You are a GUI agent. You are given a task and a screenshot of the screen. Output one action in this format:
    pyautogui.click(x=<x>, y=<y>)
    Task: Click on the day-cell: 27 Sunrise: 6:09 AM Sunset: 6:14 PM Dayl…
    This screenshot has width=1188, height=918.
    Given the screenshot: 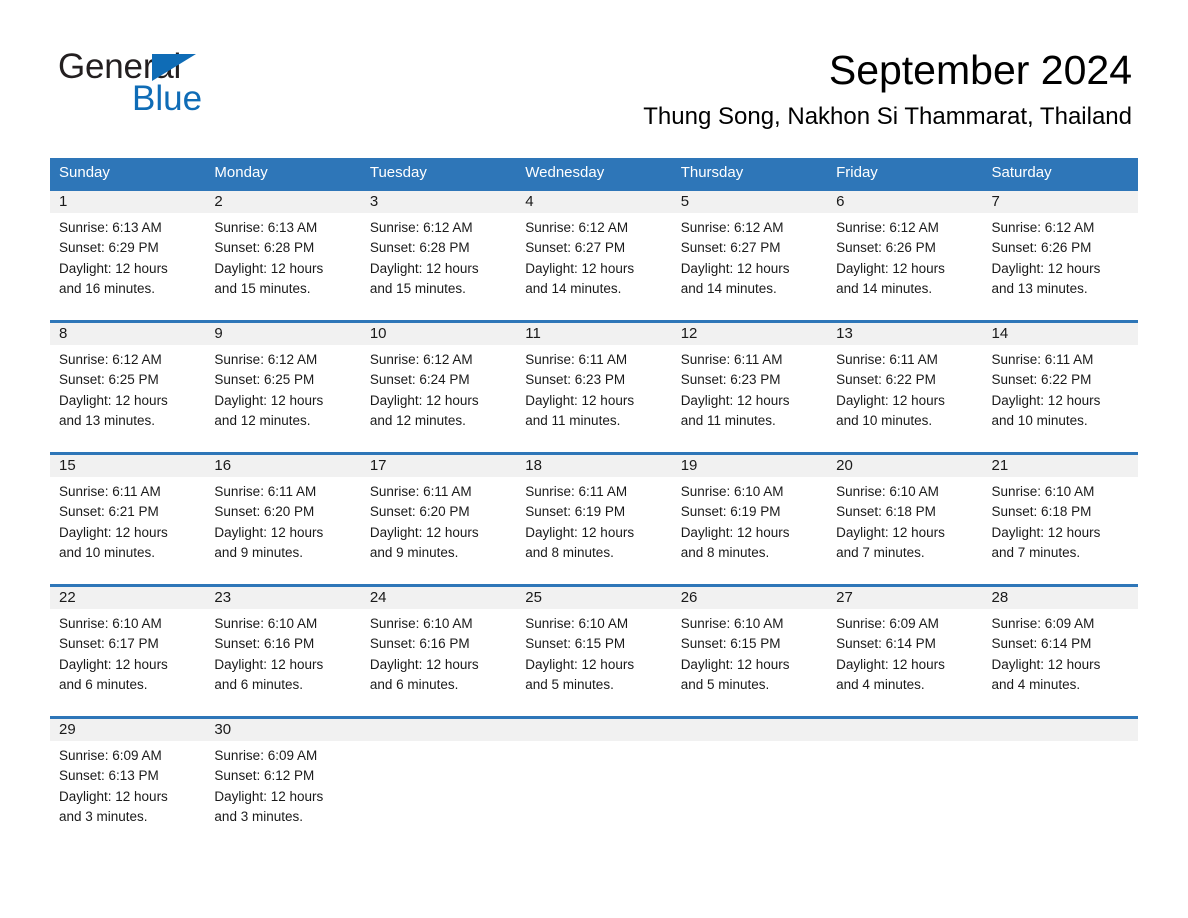 What is the action you would take?
    pyautogui.click(x=904, y=651)
    